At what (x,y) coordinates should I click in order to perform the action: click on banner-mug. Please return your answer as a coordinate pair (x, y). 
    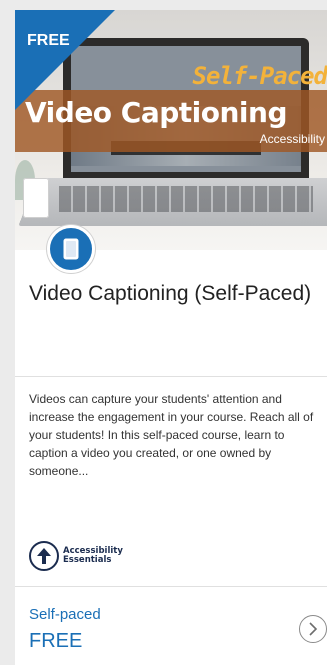
    Looking at the image, I should click on (36, 198).